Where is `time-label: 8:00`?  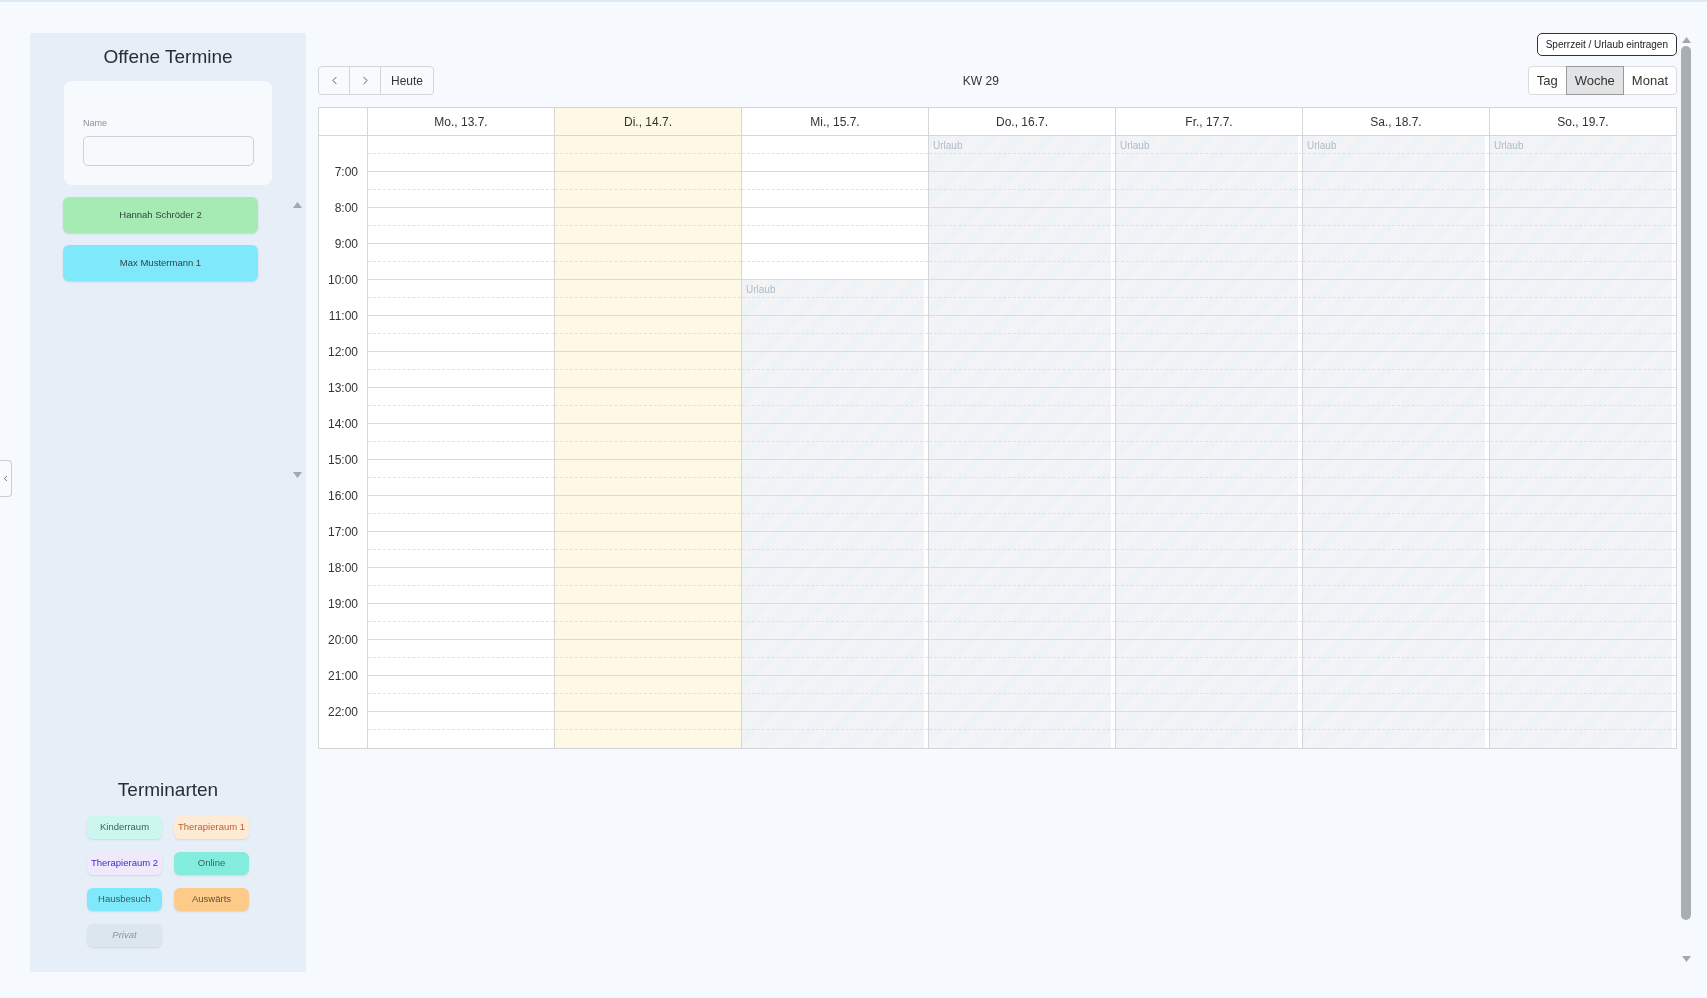
time-label: 8:00 is located at coordinates (346, 208).